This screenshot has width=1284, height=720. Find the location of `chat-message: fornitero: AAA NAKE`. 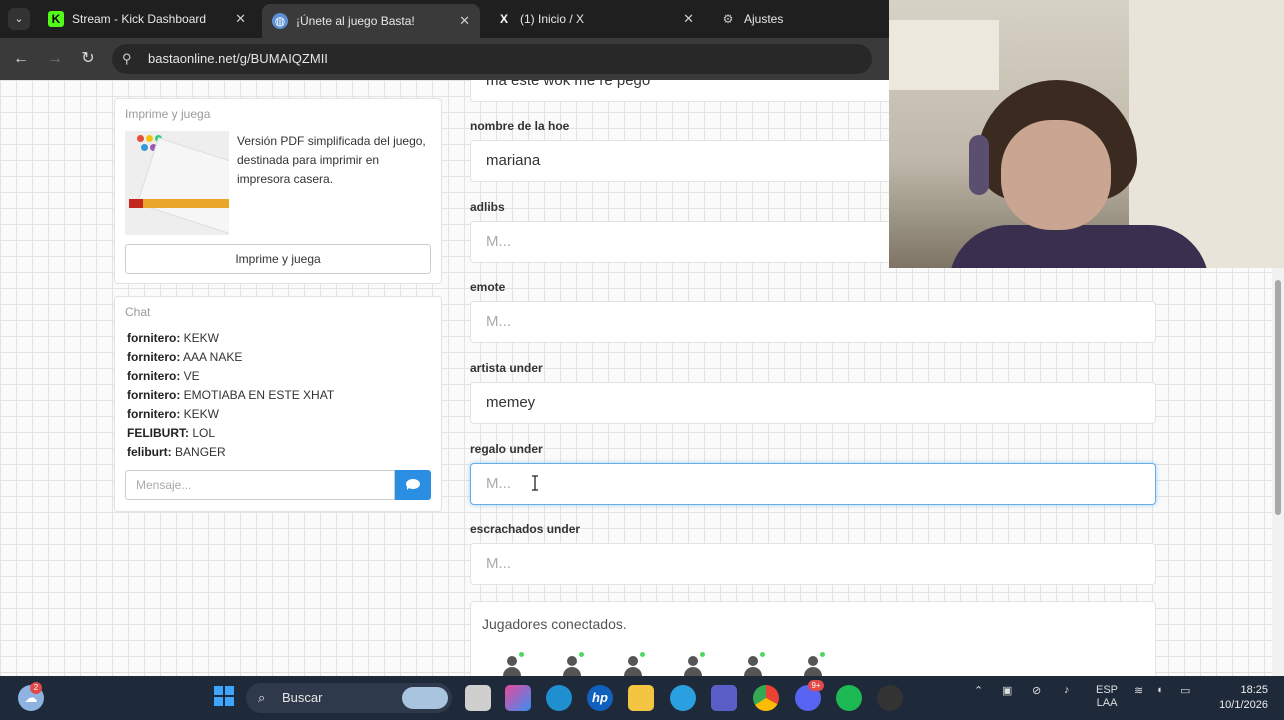

chat-message: fornitero: AAA NAKE is located at coordinates (185, 357).